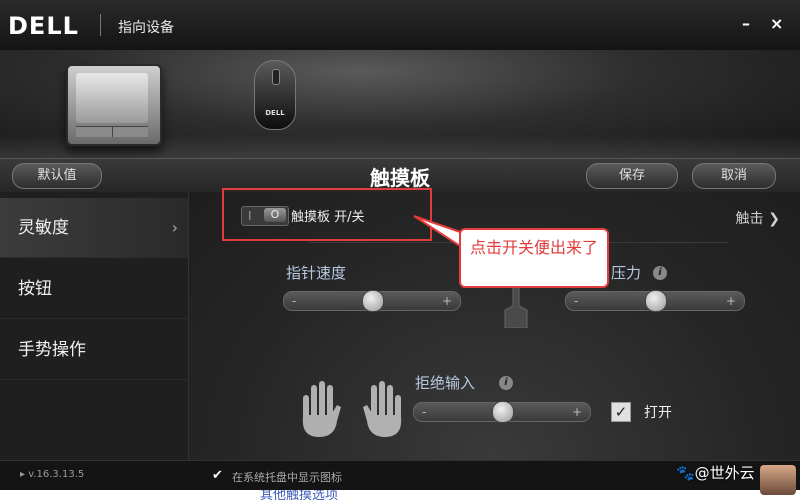 The height and width of the screenshot is (500, 800). Describe the element at coordinates (35, 289) in the screenshot. I see `sidebar-item-label: 按钮` at that location.